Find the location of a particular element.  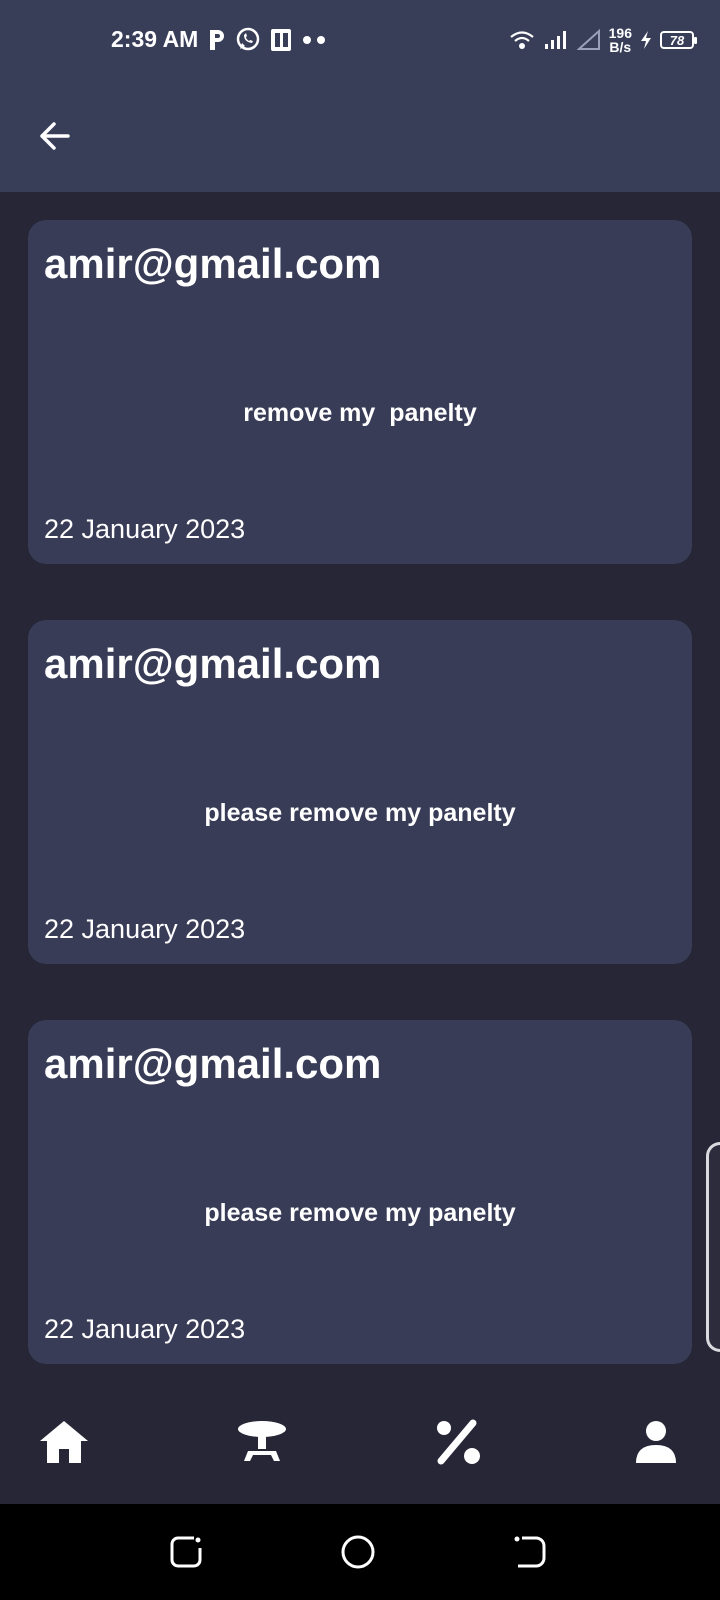

whatsapp-icon is located at coordinates (248, 39).